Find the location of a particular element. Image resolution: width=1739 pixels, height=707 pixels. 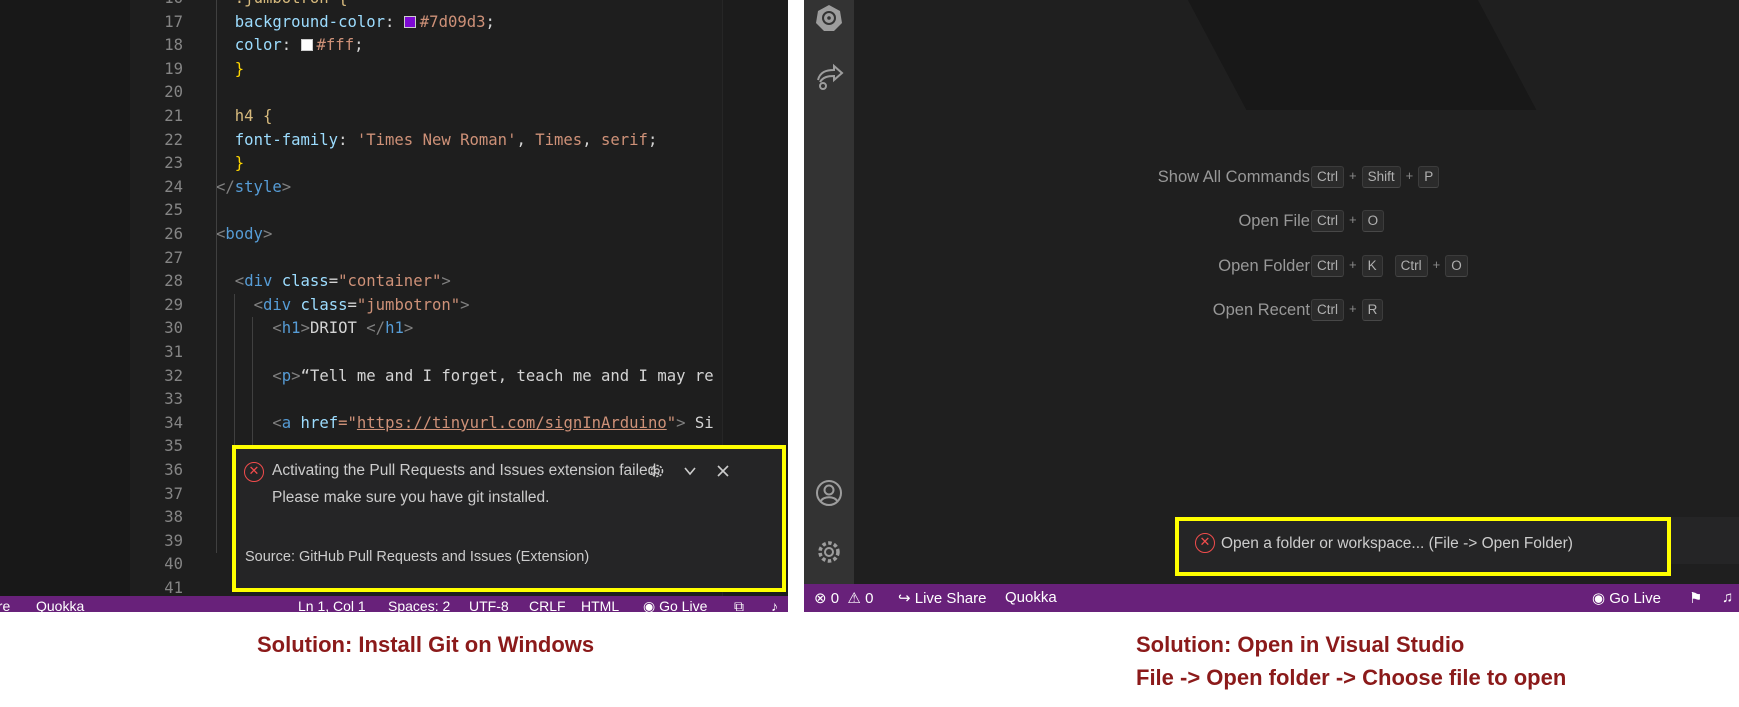

shortcut-keys: Ctrl + Shift + P is located at coordinates (1375, 177).